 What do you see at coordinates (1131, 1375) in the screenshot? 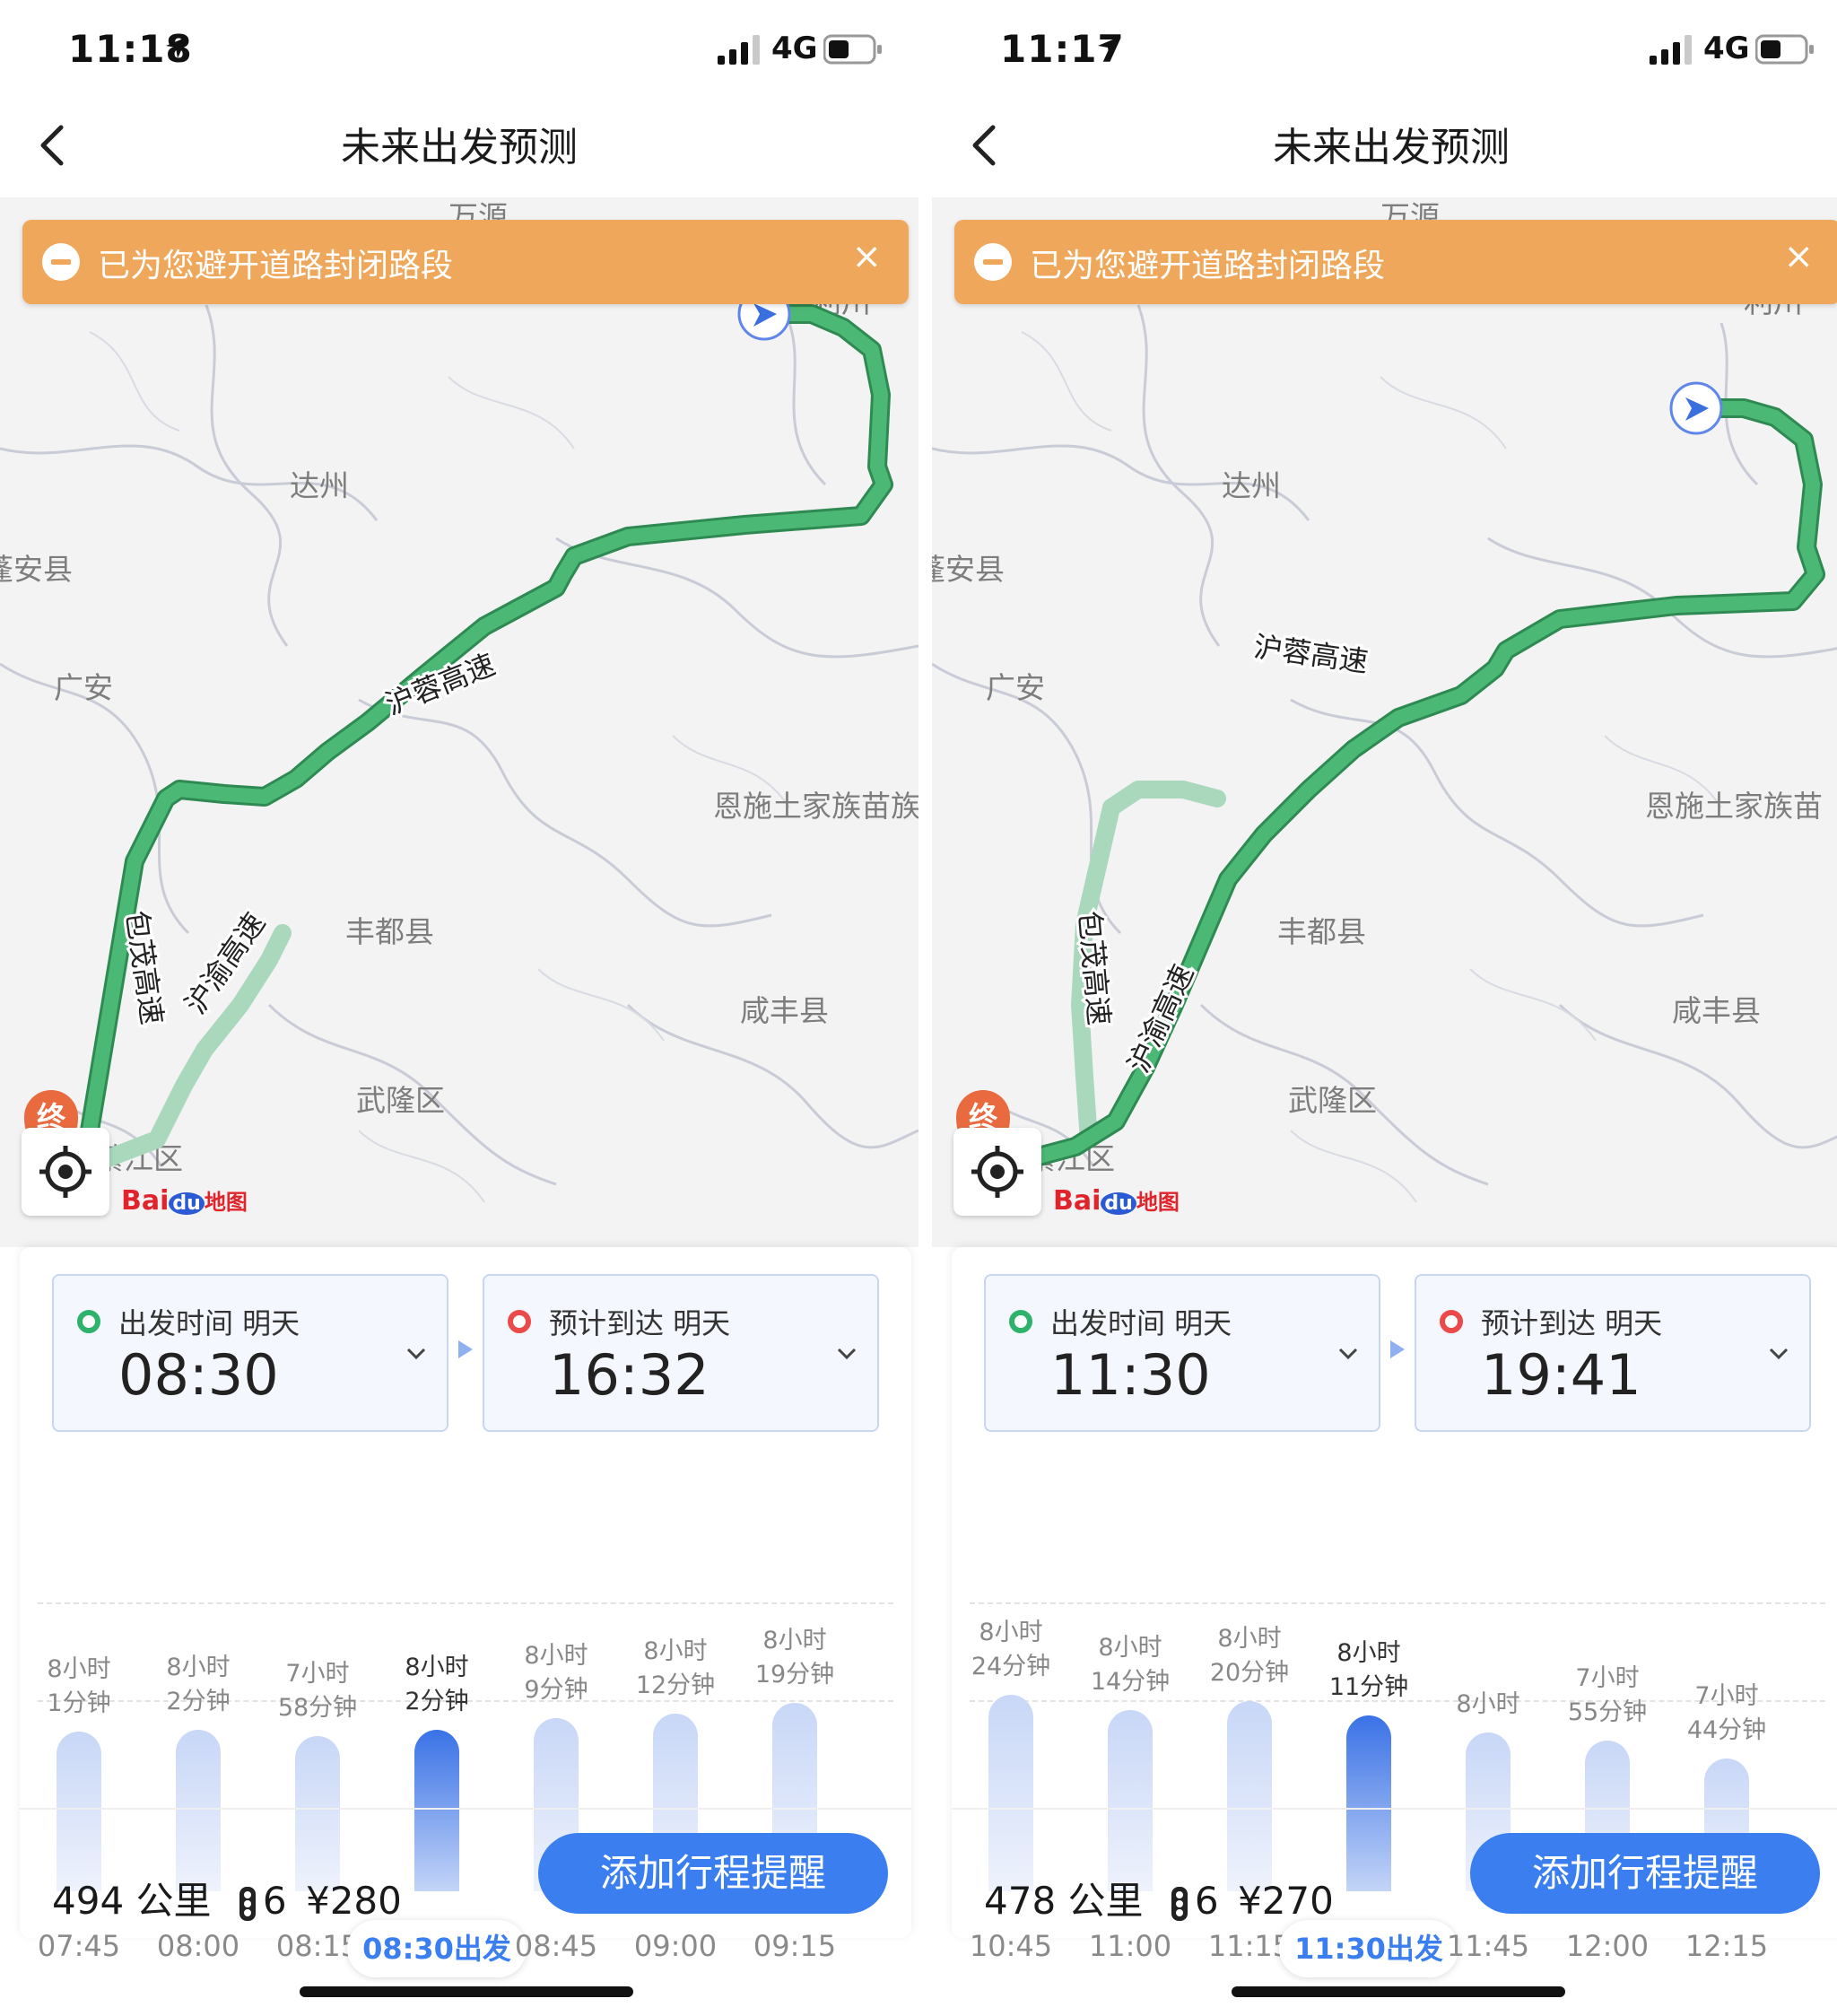
I see `departure-time: 11:30` at bounding box center [1131, 1375].